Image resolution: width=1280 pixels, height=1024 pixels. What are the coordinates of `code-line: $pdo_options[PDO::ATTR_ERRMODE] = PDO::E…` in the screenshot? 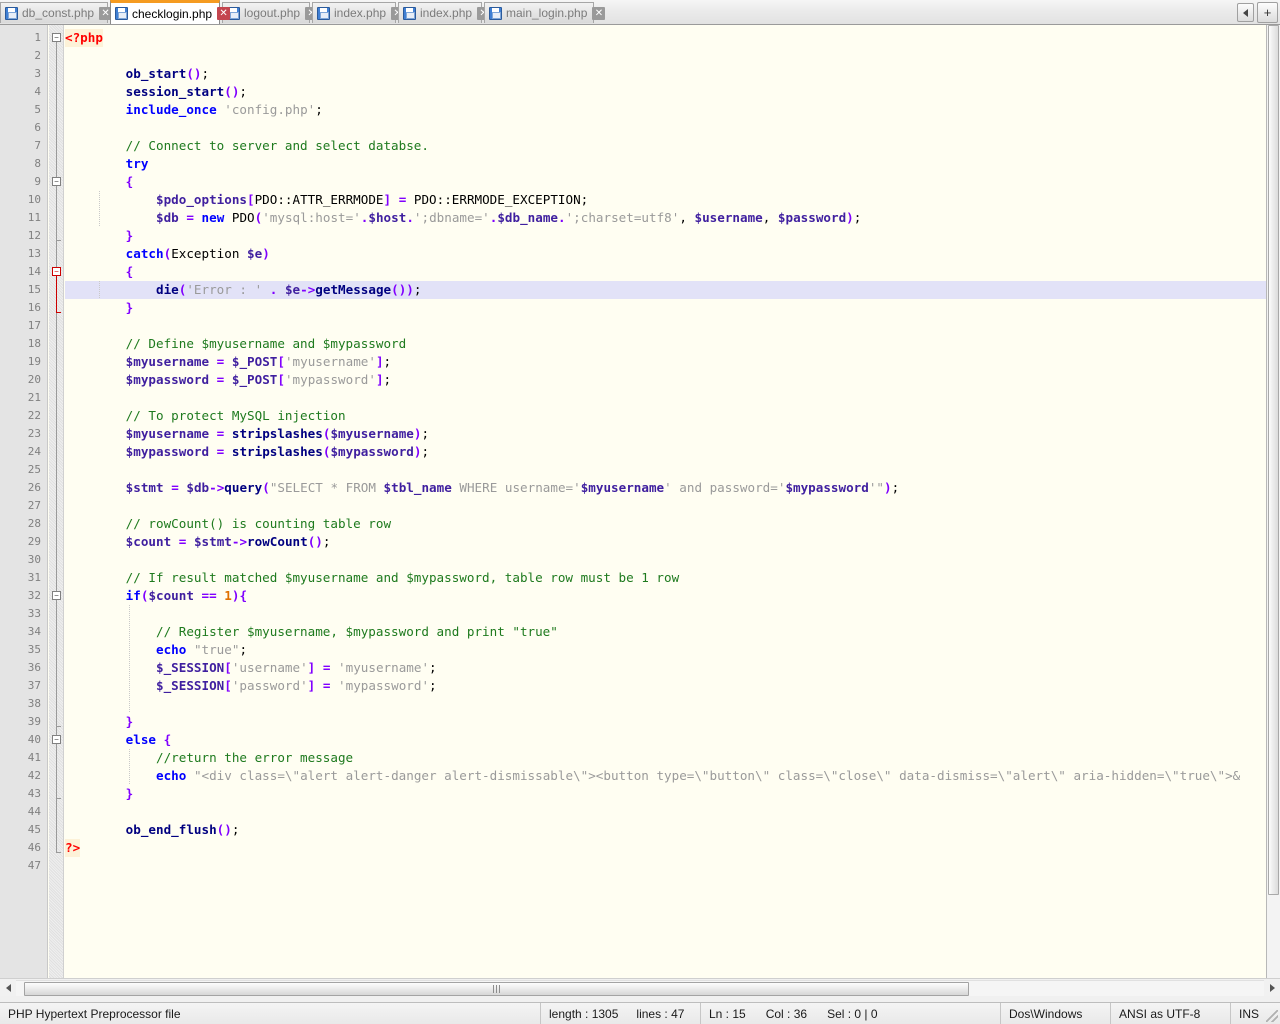 It's located at (665, 200).